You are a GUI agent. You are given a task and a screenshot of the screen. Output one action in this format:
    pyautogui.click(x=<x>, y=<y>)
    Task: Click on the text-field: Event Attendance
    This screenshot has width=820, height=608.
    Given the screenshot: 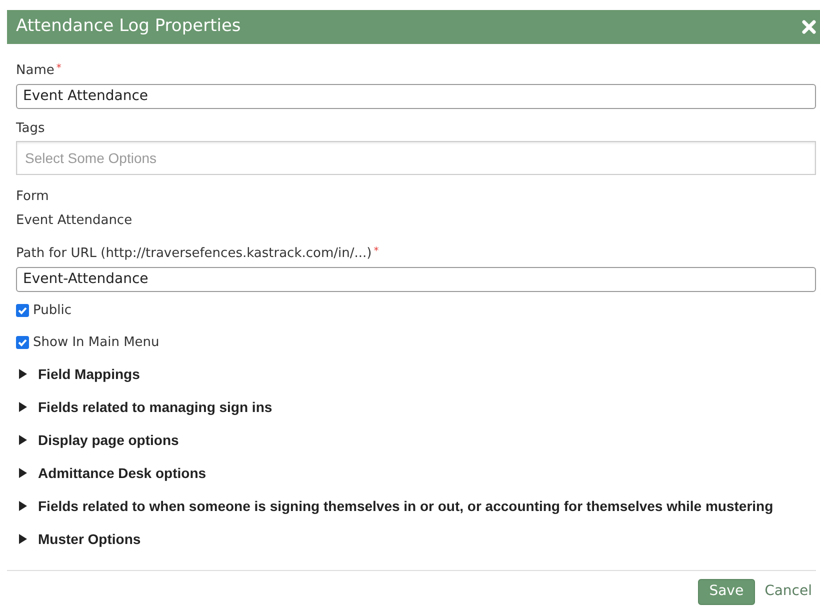 What is the action you would take?
    pyautogui.click(x=416, y=96)
    